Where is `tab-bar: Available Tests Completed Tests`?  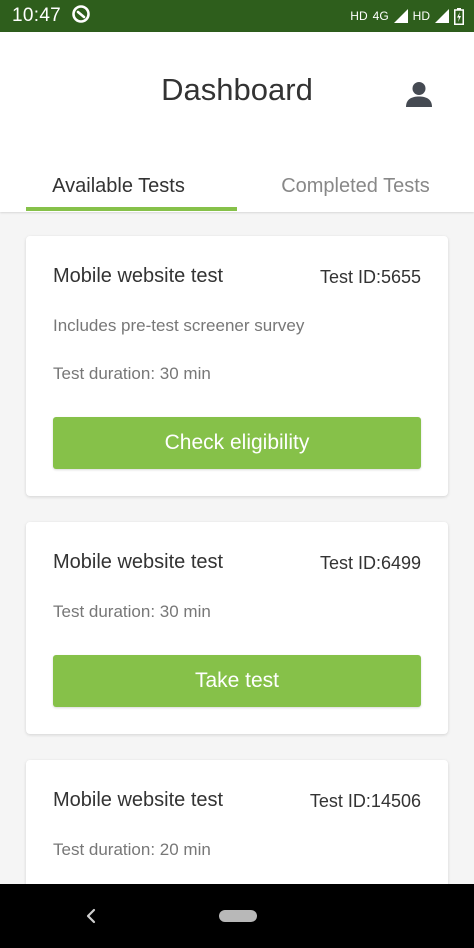 tab-bar: Available Tests Completed Tests is located at coordinates (237, 186).